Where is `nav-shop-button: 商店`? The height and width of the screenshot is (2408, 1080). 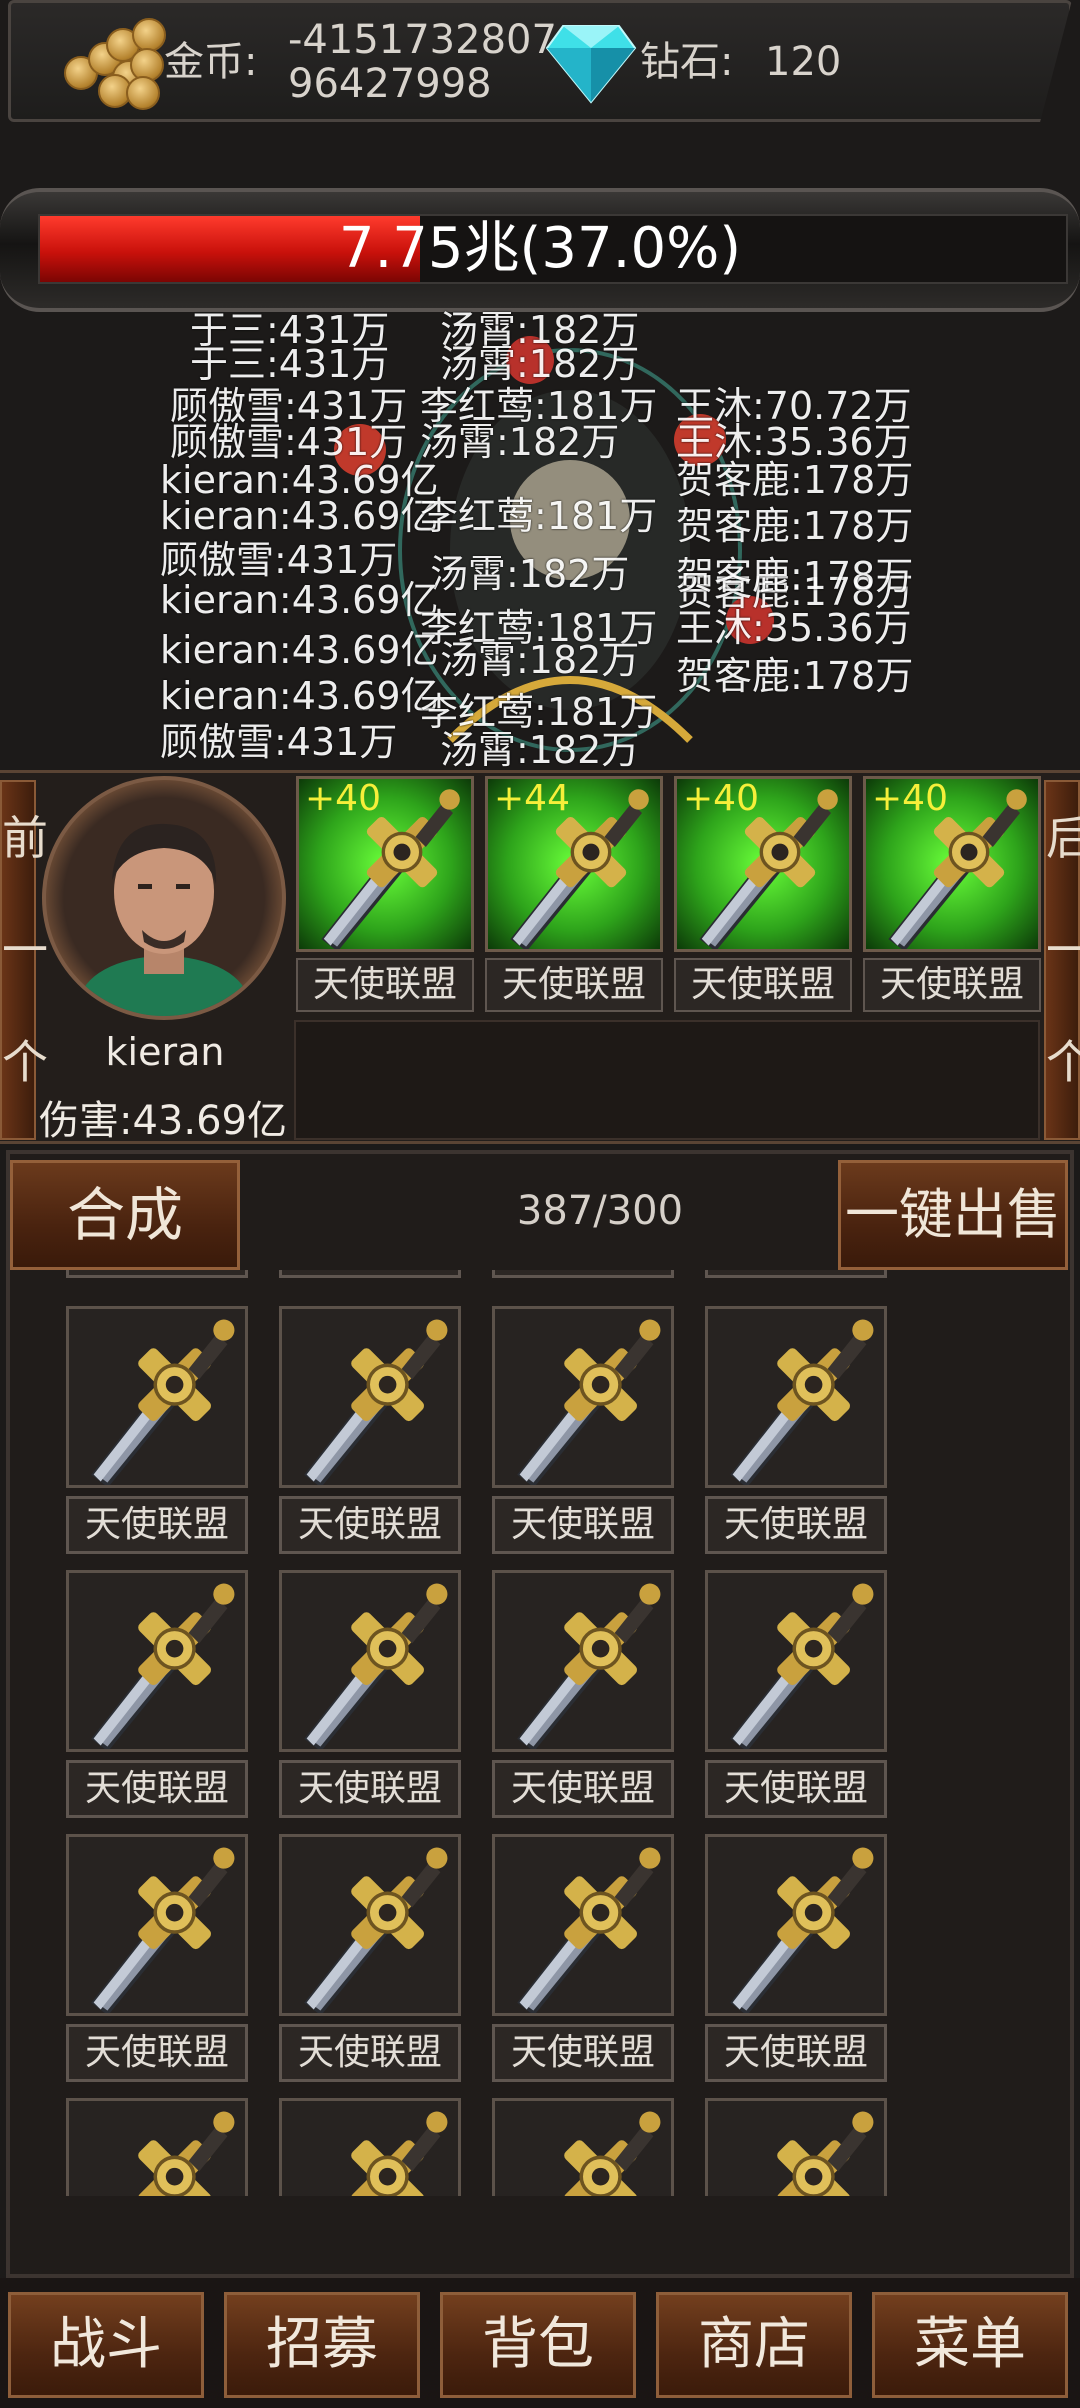
nav-shop-button: 商店 is located at coordinates (754, 2345).